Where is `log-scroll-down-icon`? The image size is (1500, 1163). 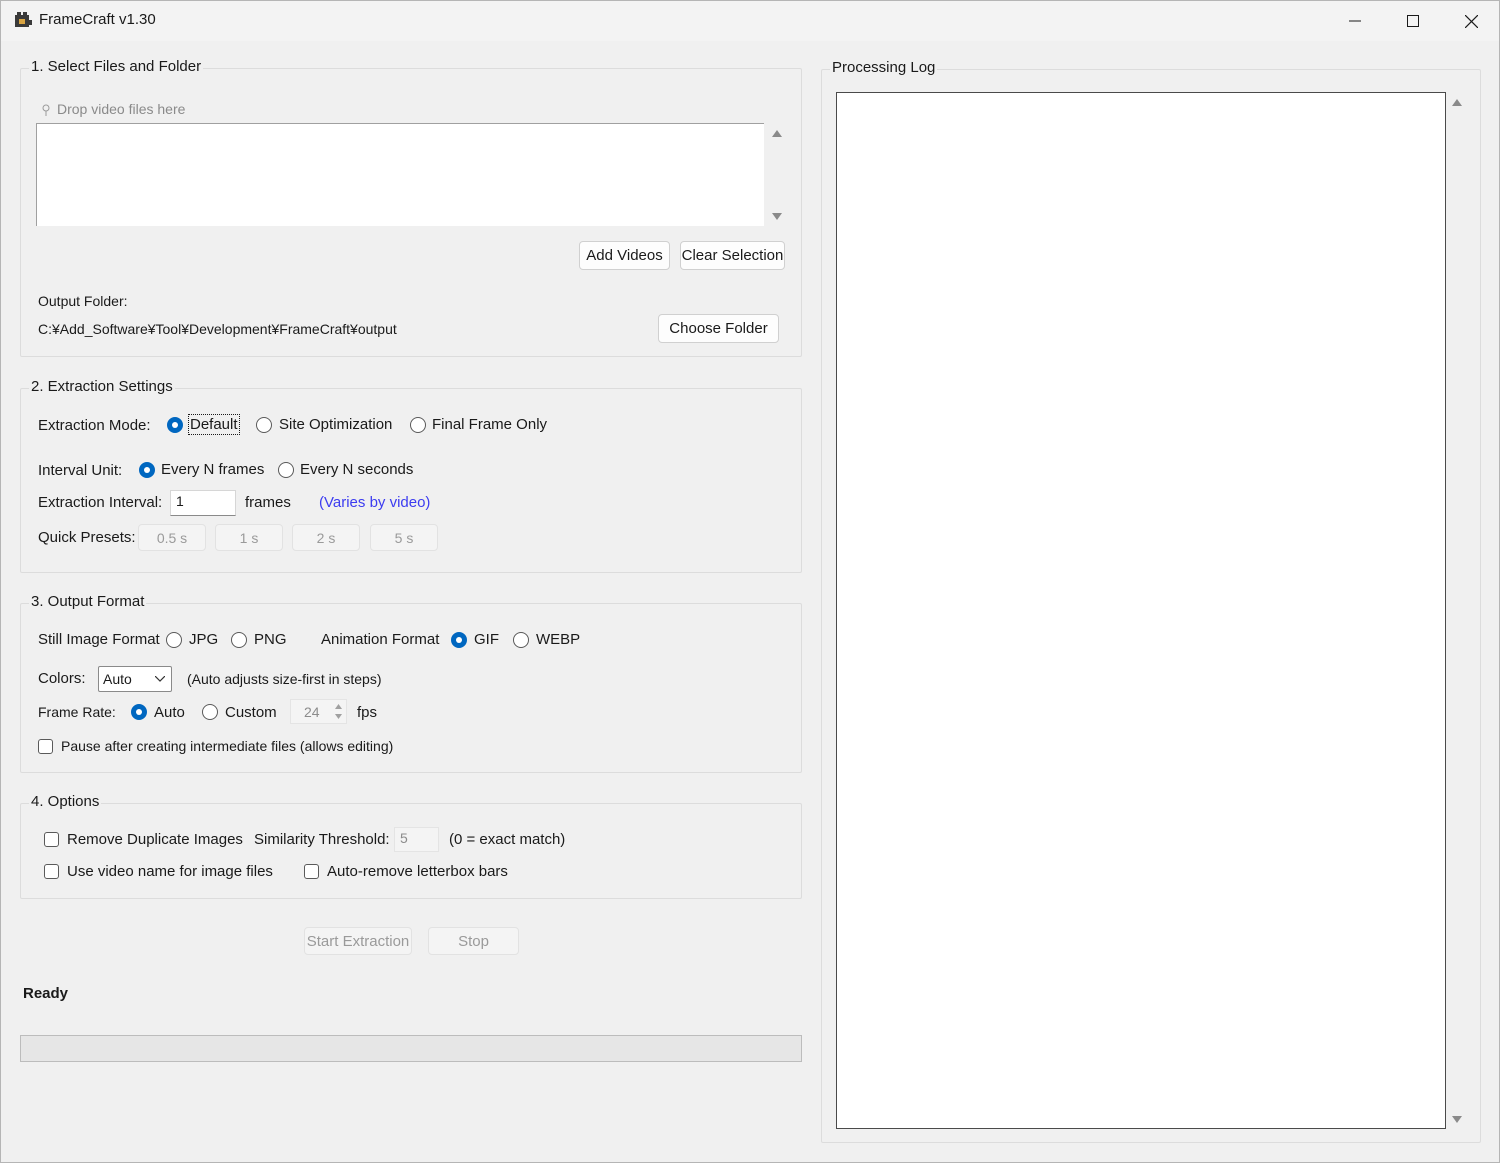 log-scroll-down-icon is located at coordinates (1457, 1119).